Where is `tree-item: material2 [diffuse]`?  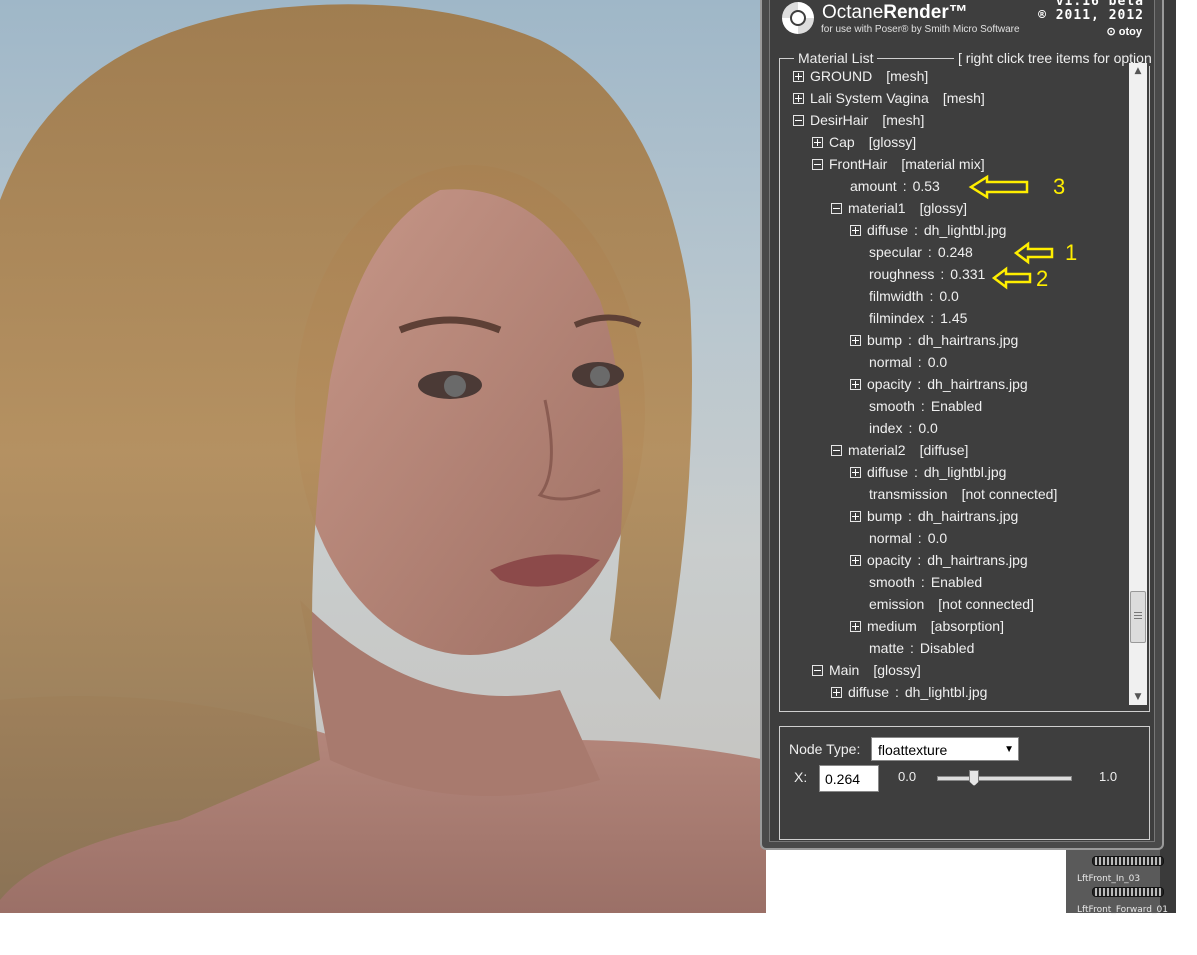 tree-item: material2 [diffuse] is located at coordinates (899, 450).